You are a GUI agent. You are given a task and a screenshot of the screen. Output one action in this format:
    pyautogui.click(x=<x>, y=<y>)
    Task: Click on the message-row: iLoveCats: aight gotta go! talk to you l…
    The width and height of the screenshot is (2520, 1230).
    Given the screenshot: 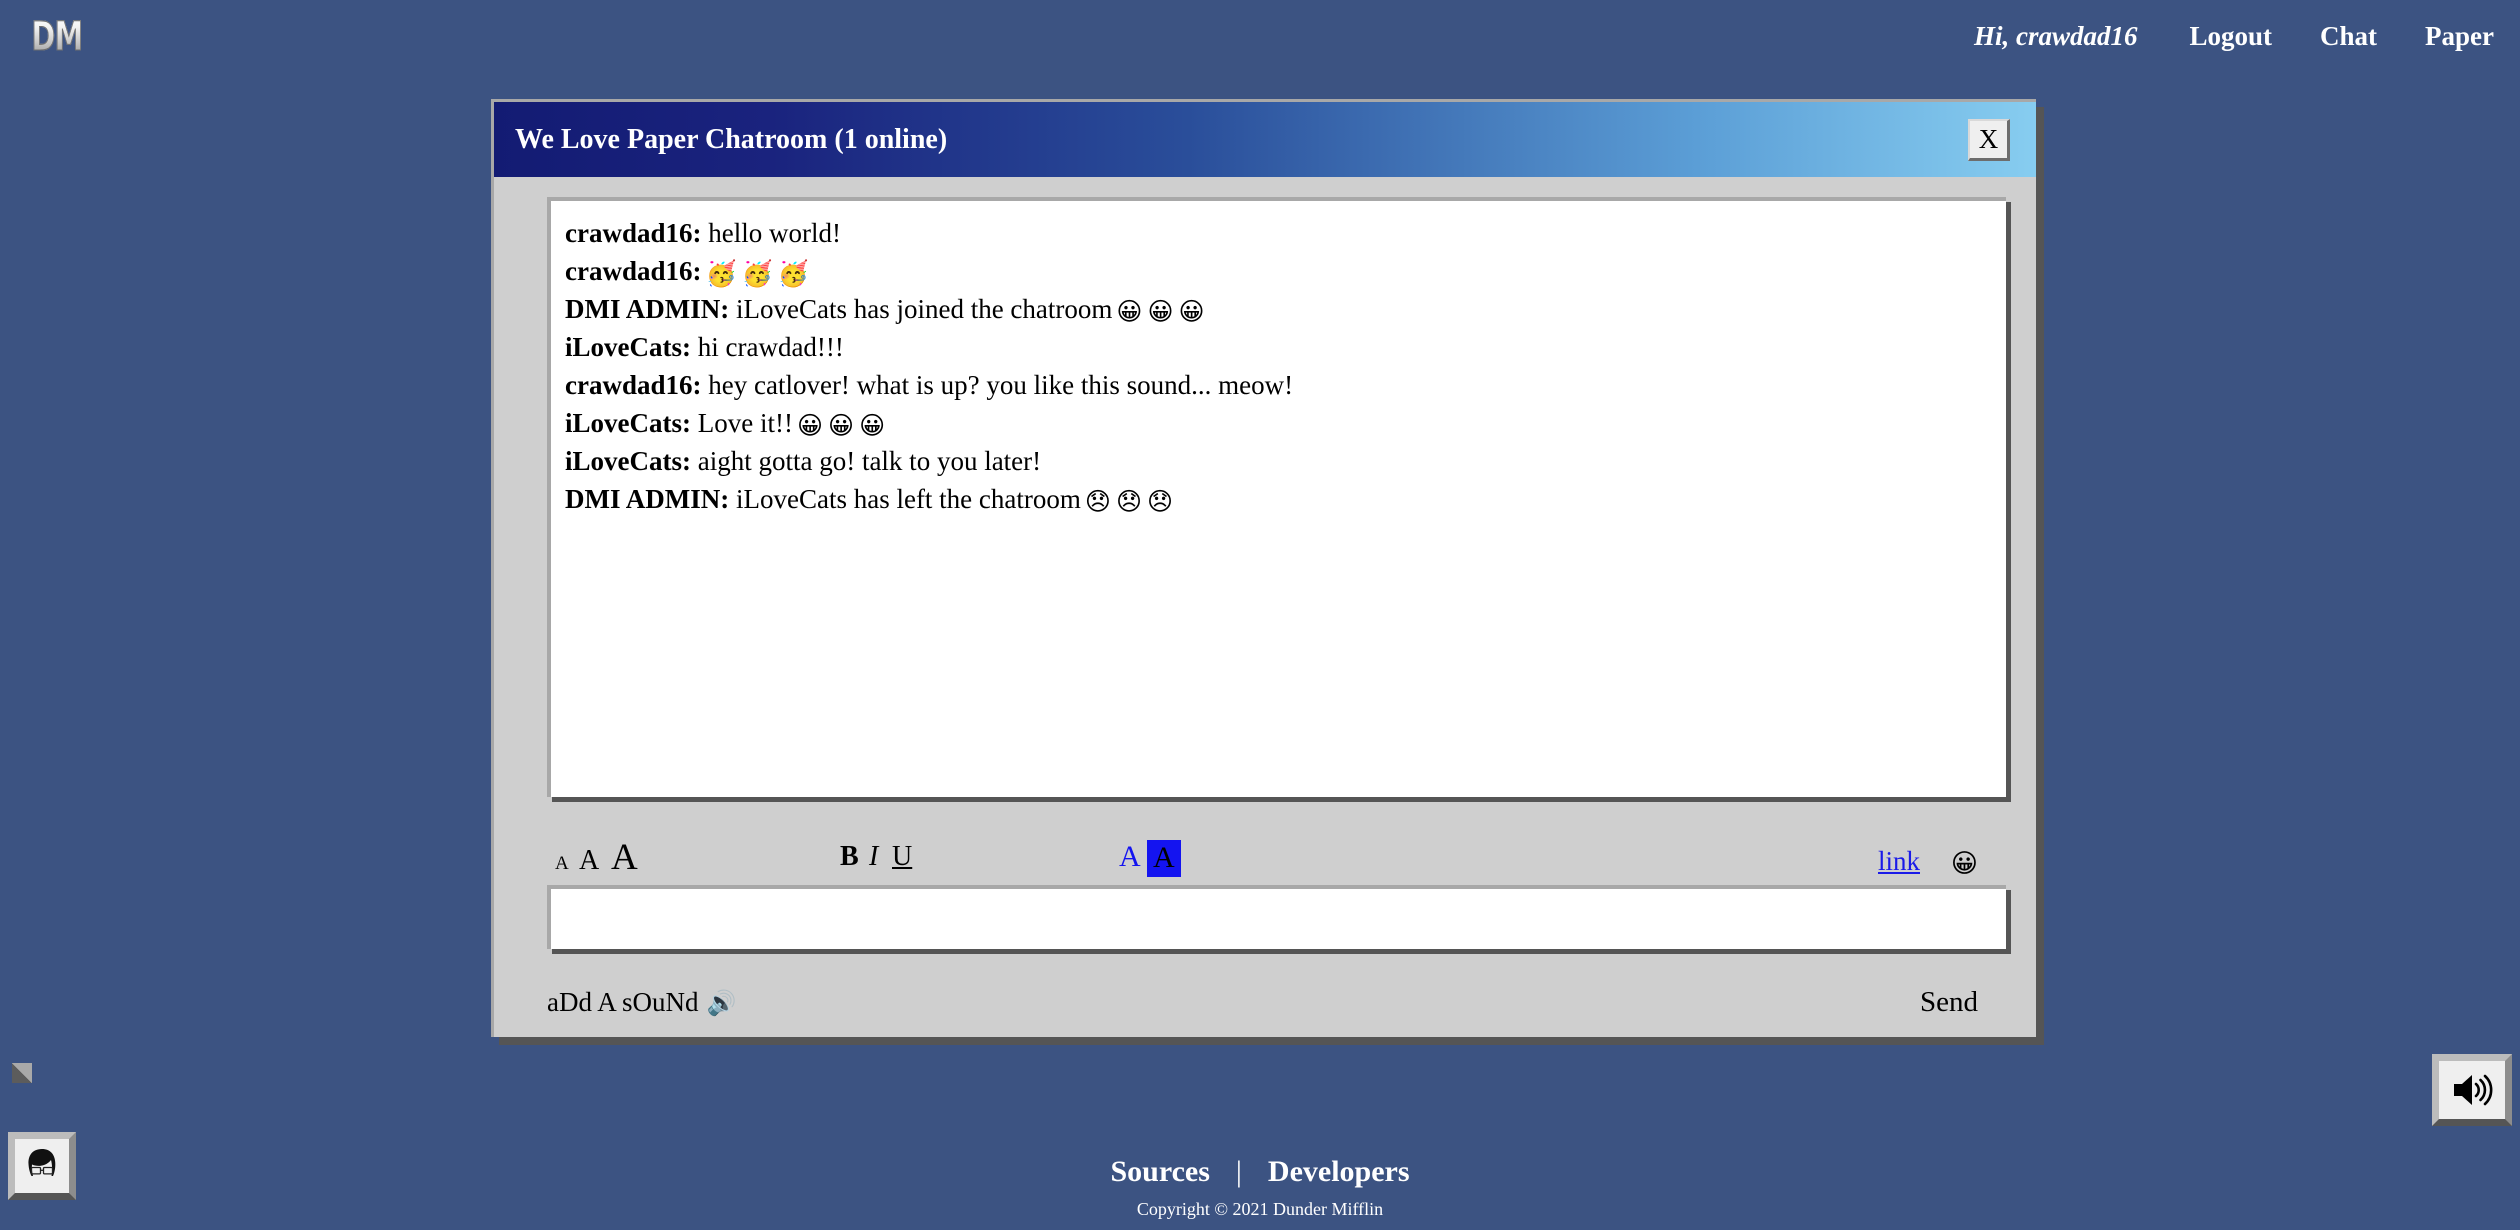 What is the action you would take?
    pyautogui.click(x=1276, y=462)
    